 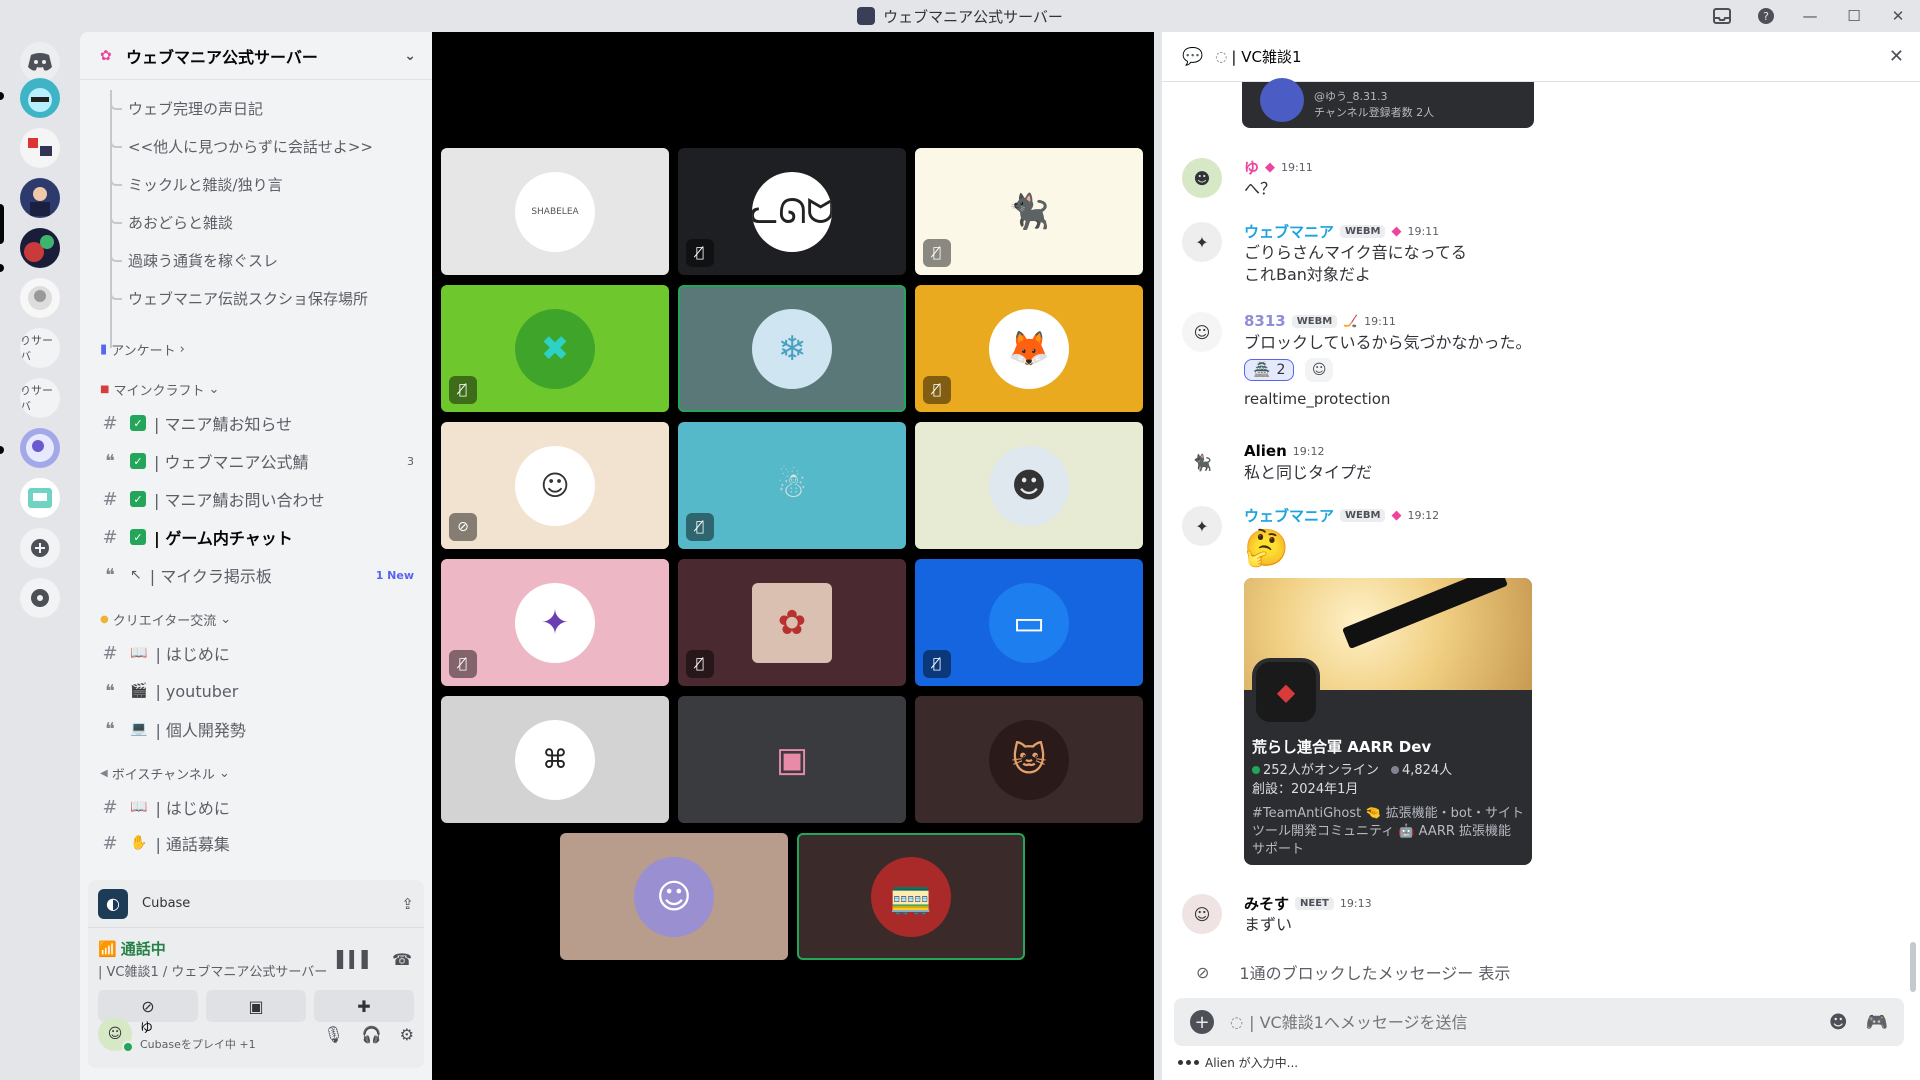 What do you see at coordinates (159, 389) in the screenshot?
I see `category-minecraft: ■ マインクラフト ⌄` at bounding box center [159, 389].